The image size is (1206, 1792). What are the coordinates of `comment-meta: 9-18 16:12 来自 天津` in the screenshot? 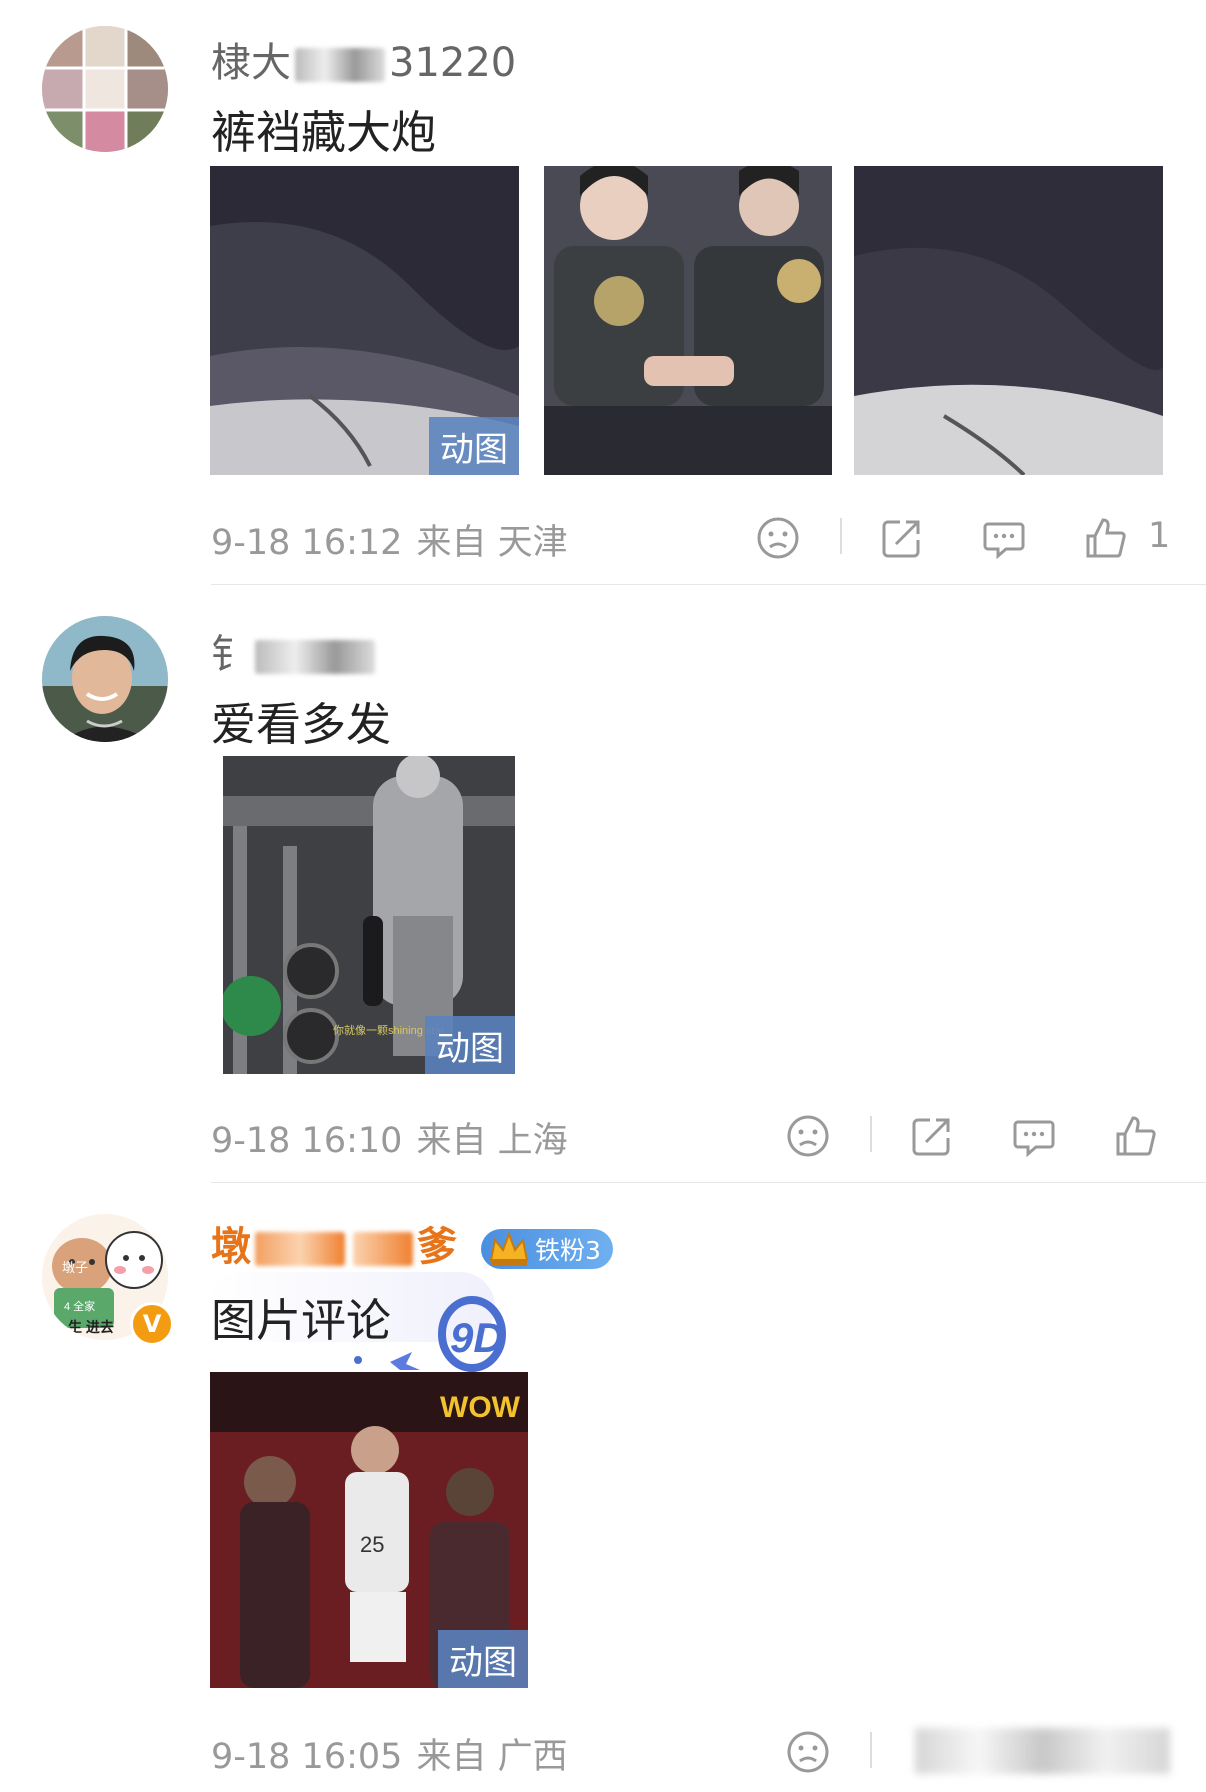 It's located at (396, 539).